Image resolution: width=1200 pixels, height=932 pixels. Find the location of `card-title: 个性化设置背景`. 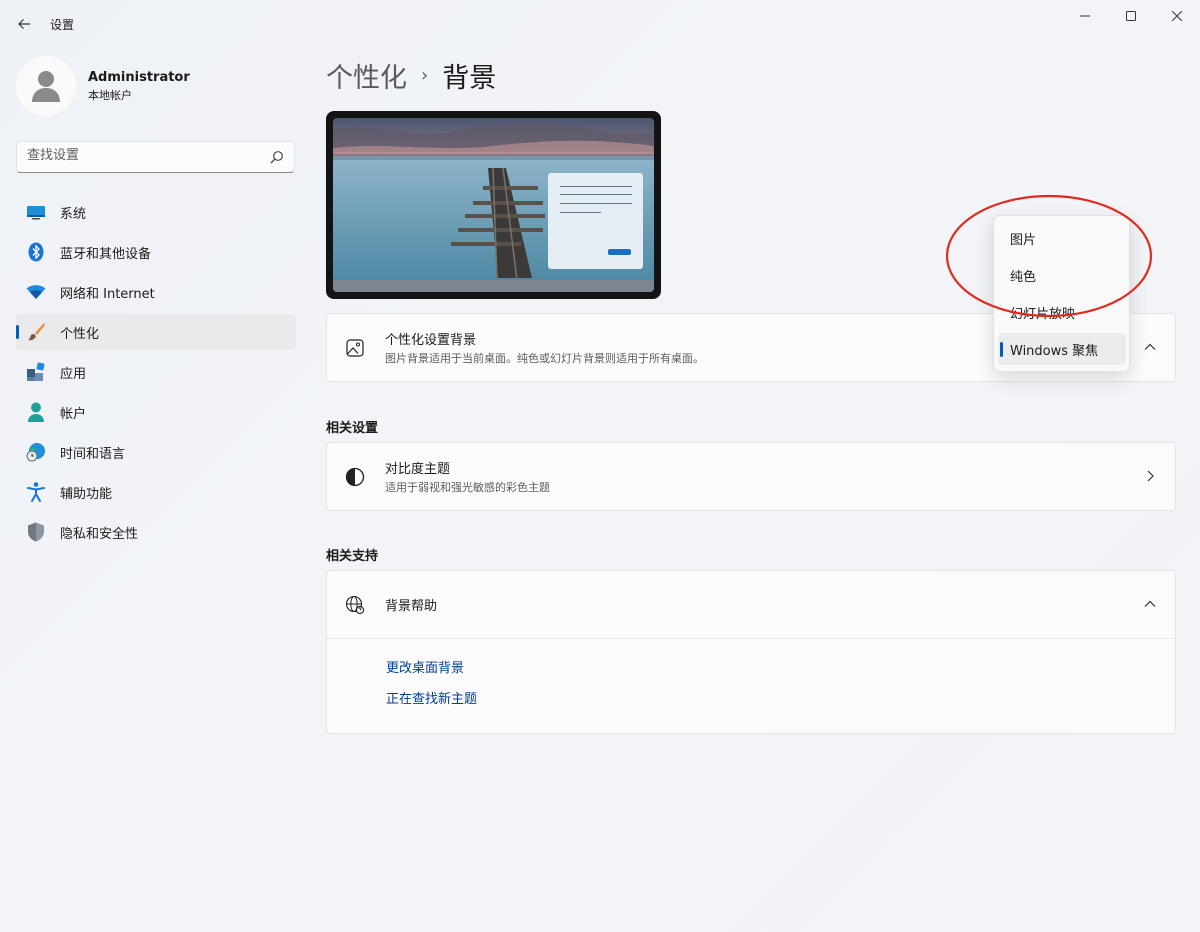

card-title: 个性化设置背景 is located at coordinates (431, 340).